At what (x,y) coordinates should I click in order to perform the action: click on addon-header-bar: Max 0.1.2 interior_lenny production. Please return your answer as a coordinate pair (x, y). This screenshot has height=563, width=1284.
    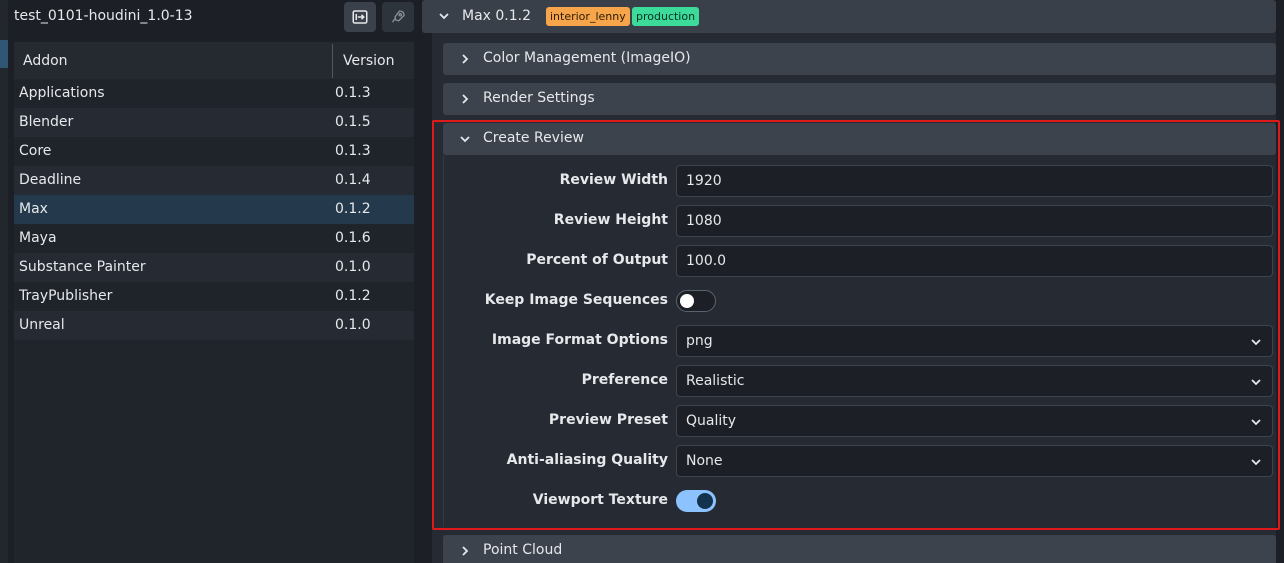
    Looking at the image, I should click on (849, 16).